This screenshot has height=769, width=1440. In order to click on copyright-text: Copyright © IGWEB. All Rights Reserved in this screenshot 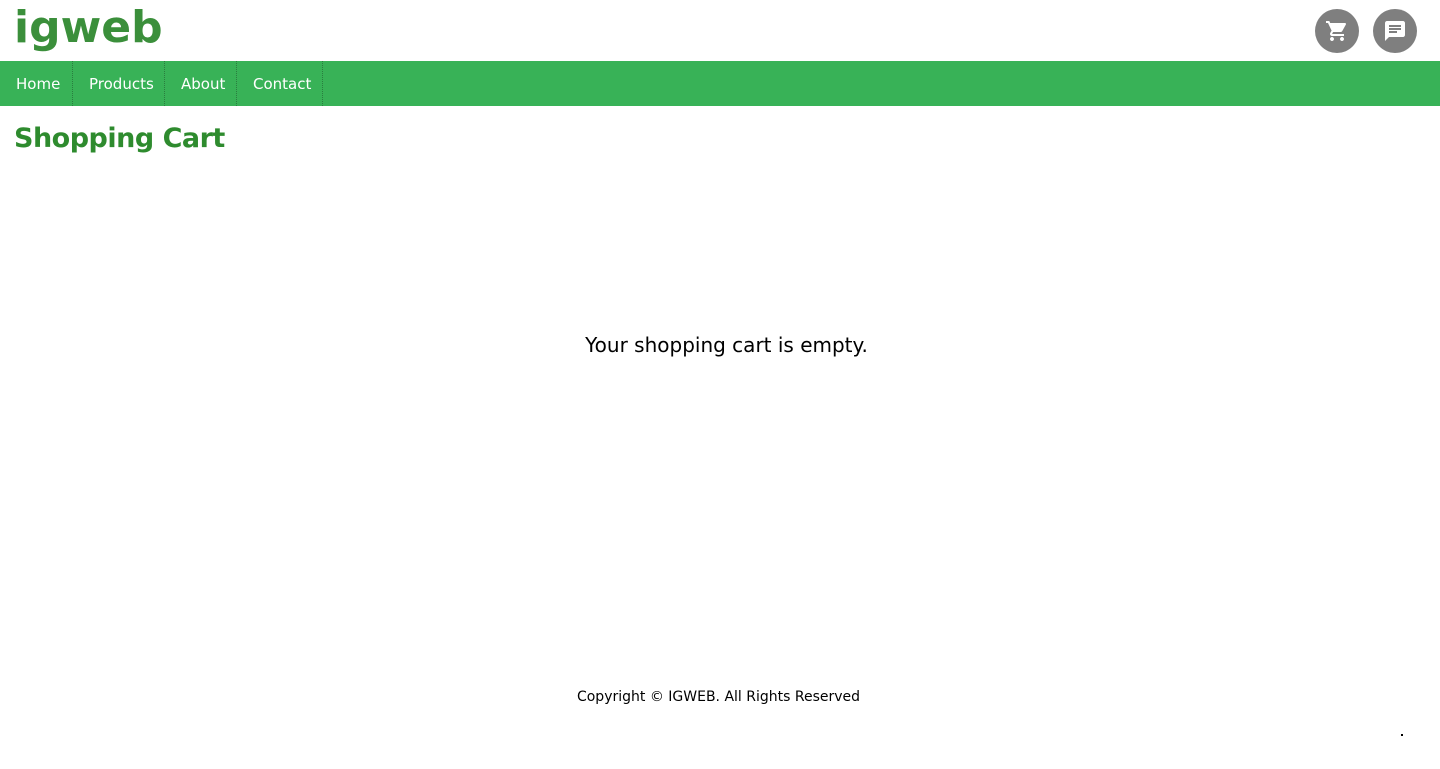, I will do `click(718, 697)`.